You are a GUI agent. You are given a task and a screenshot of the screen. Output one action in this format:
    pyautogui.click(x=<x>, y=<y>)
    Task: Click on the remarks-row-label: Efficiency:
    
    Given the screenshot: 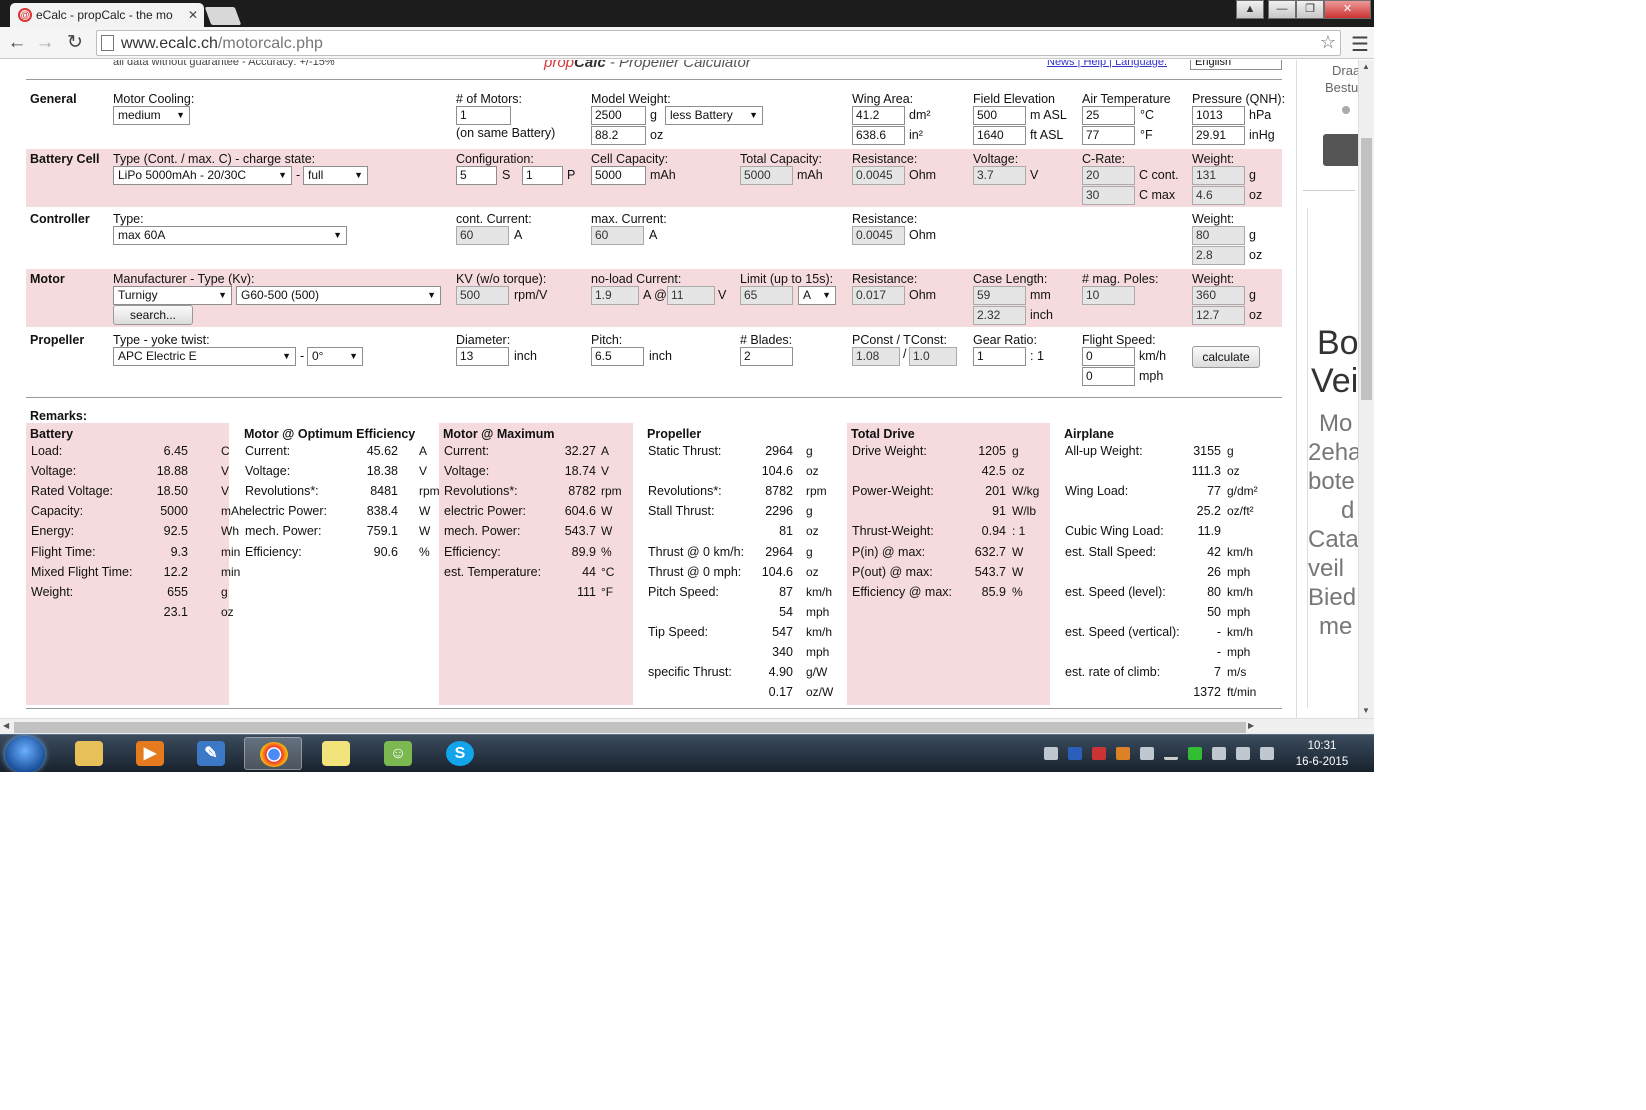 What is the action you would take?
    pyautogui.click(x=472, y=551)
    